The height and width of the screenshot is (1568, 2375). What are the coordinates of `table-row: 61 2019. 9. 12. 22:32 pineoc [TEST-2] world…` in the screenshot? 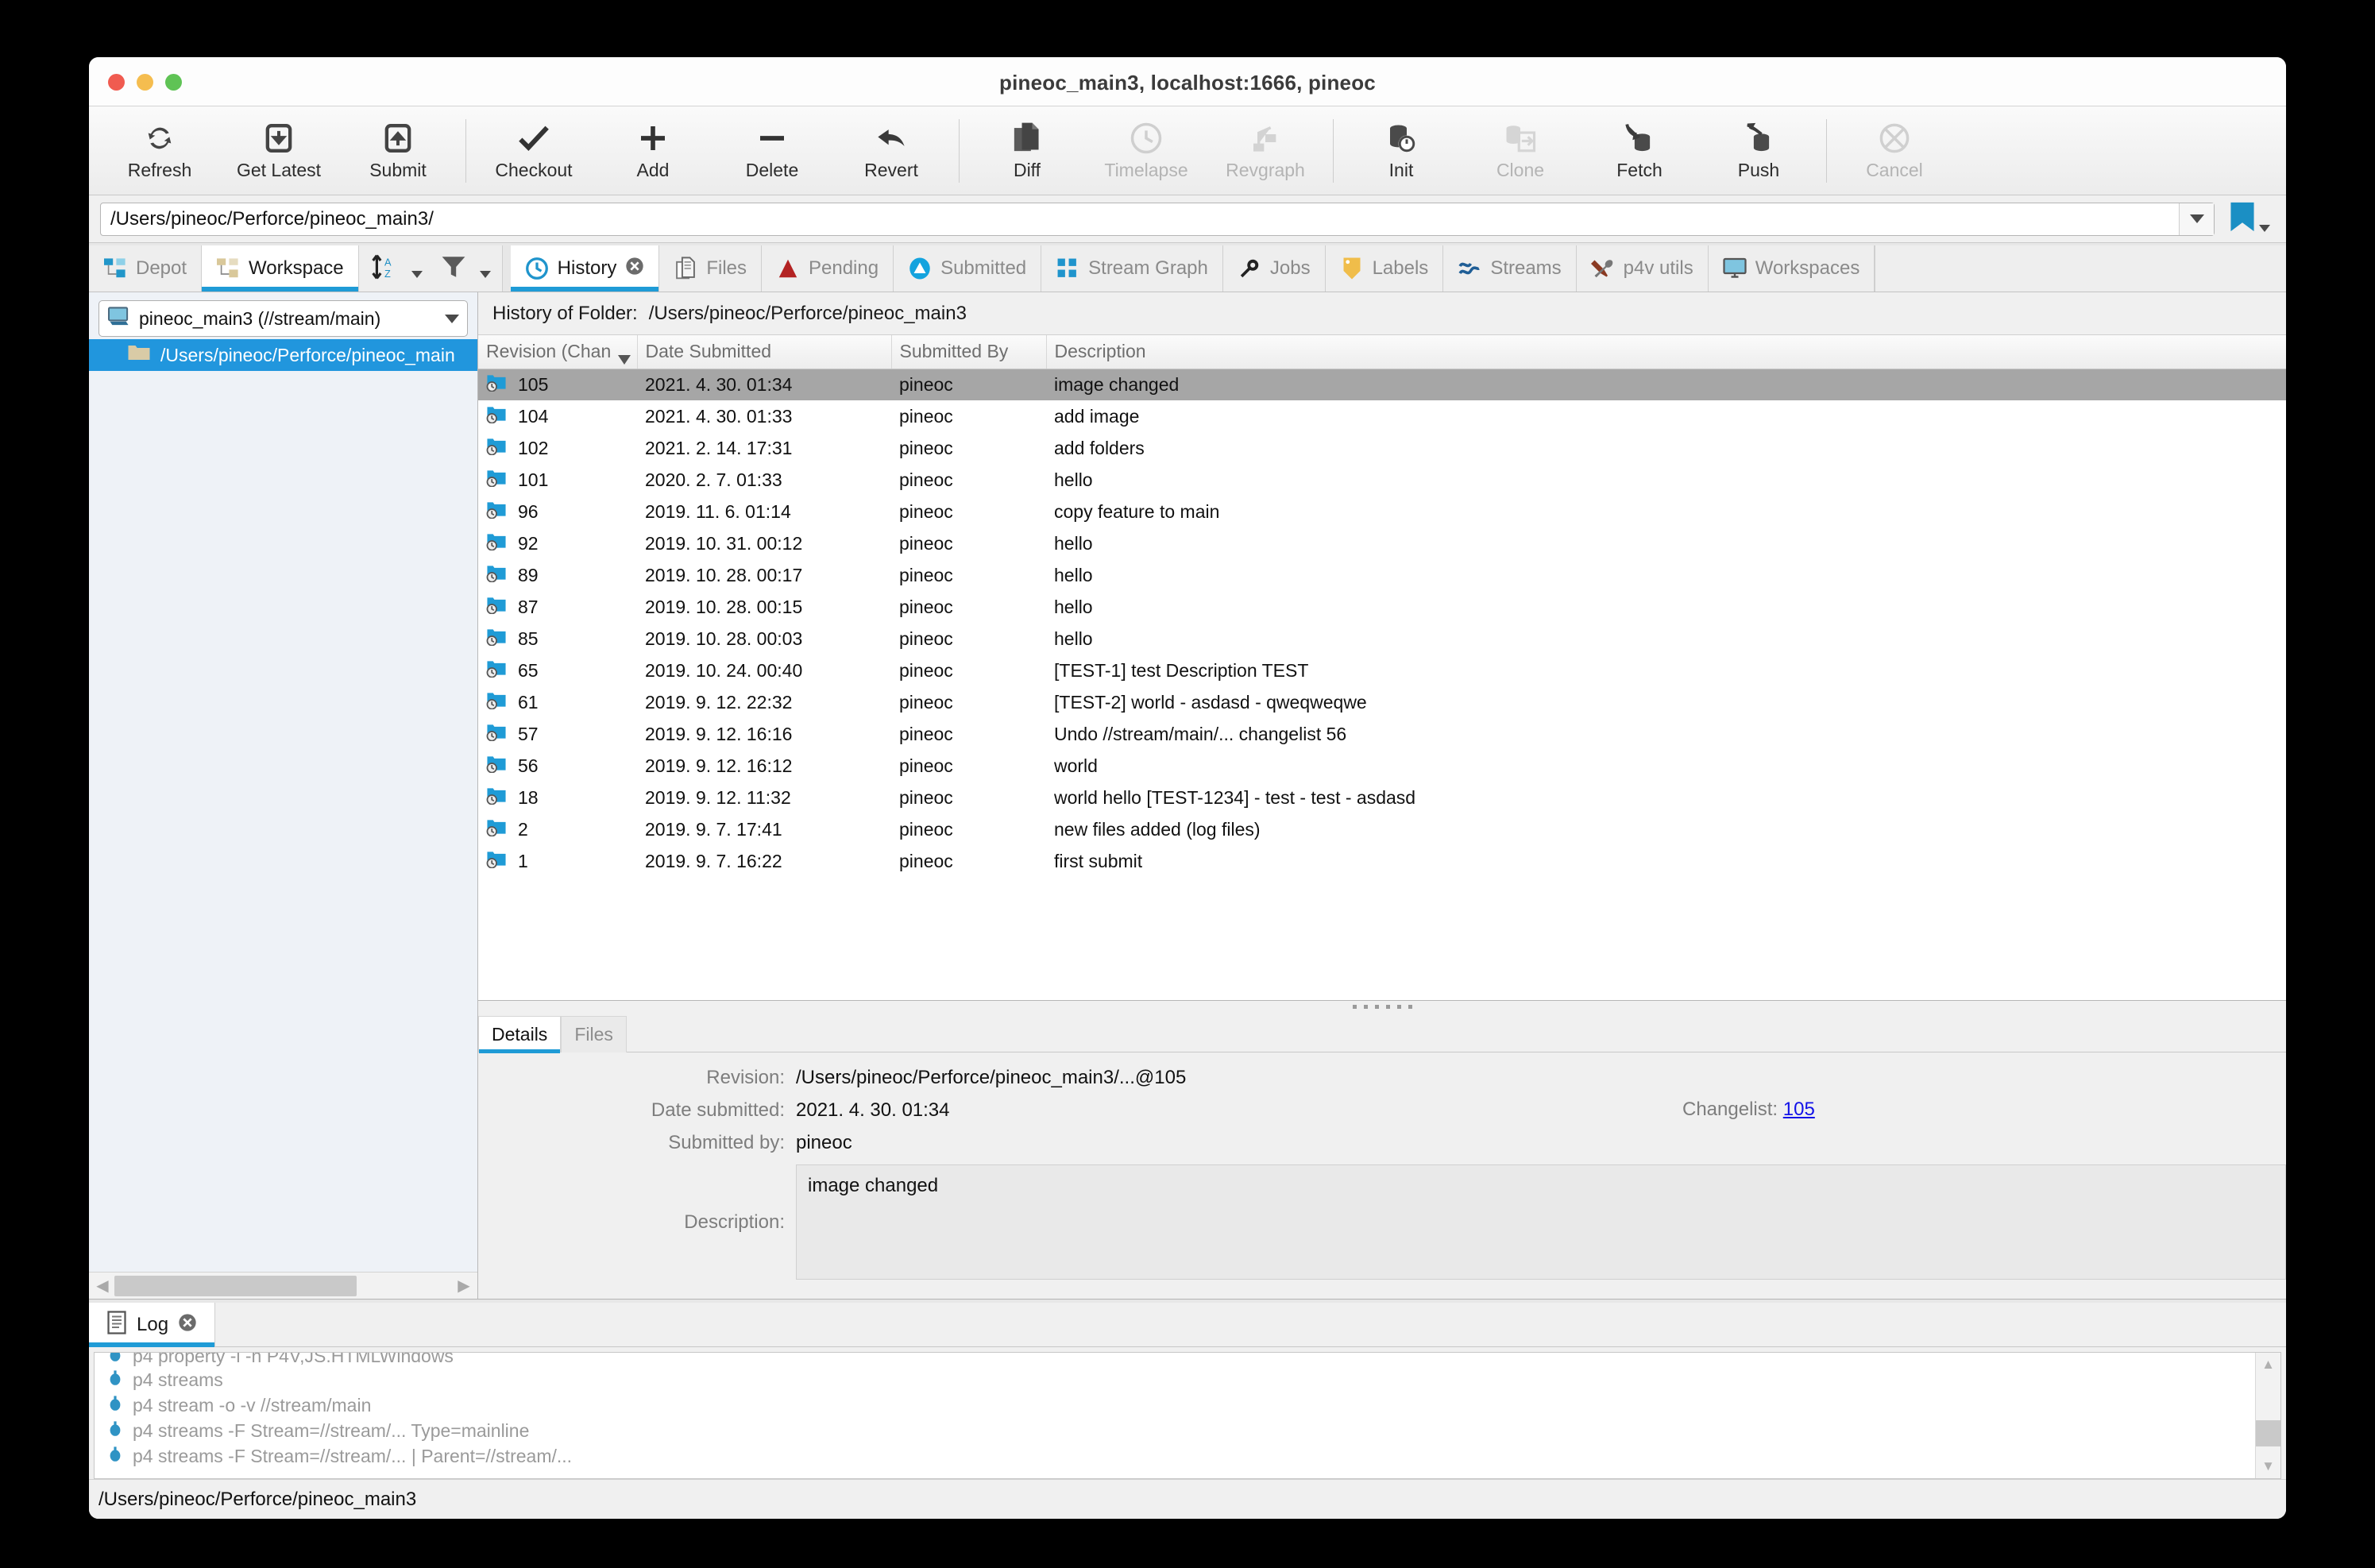 It's located at (1382, 702).